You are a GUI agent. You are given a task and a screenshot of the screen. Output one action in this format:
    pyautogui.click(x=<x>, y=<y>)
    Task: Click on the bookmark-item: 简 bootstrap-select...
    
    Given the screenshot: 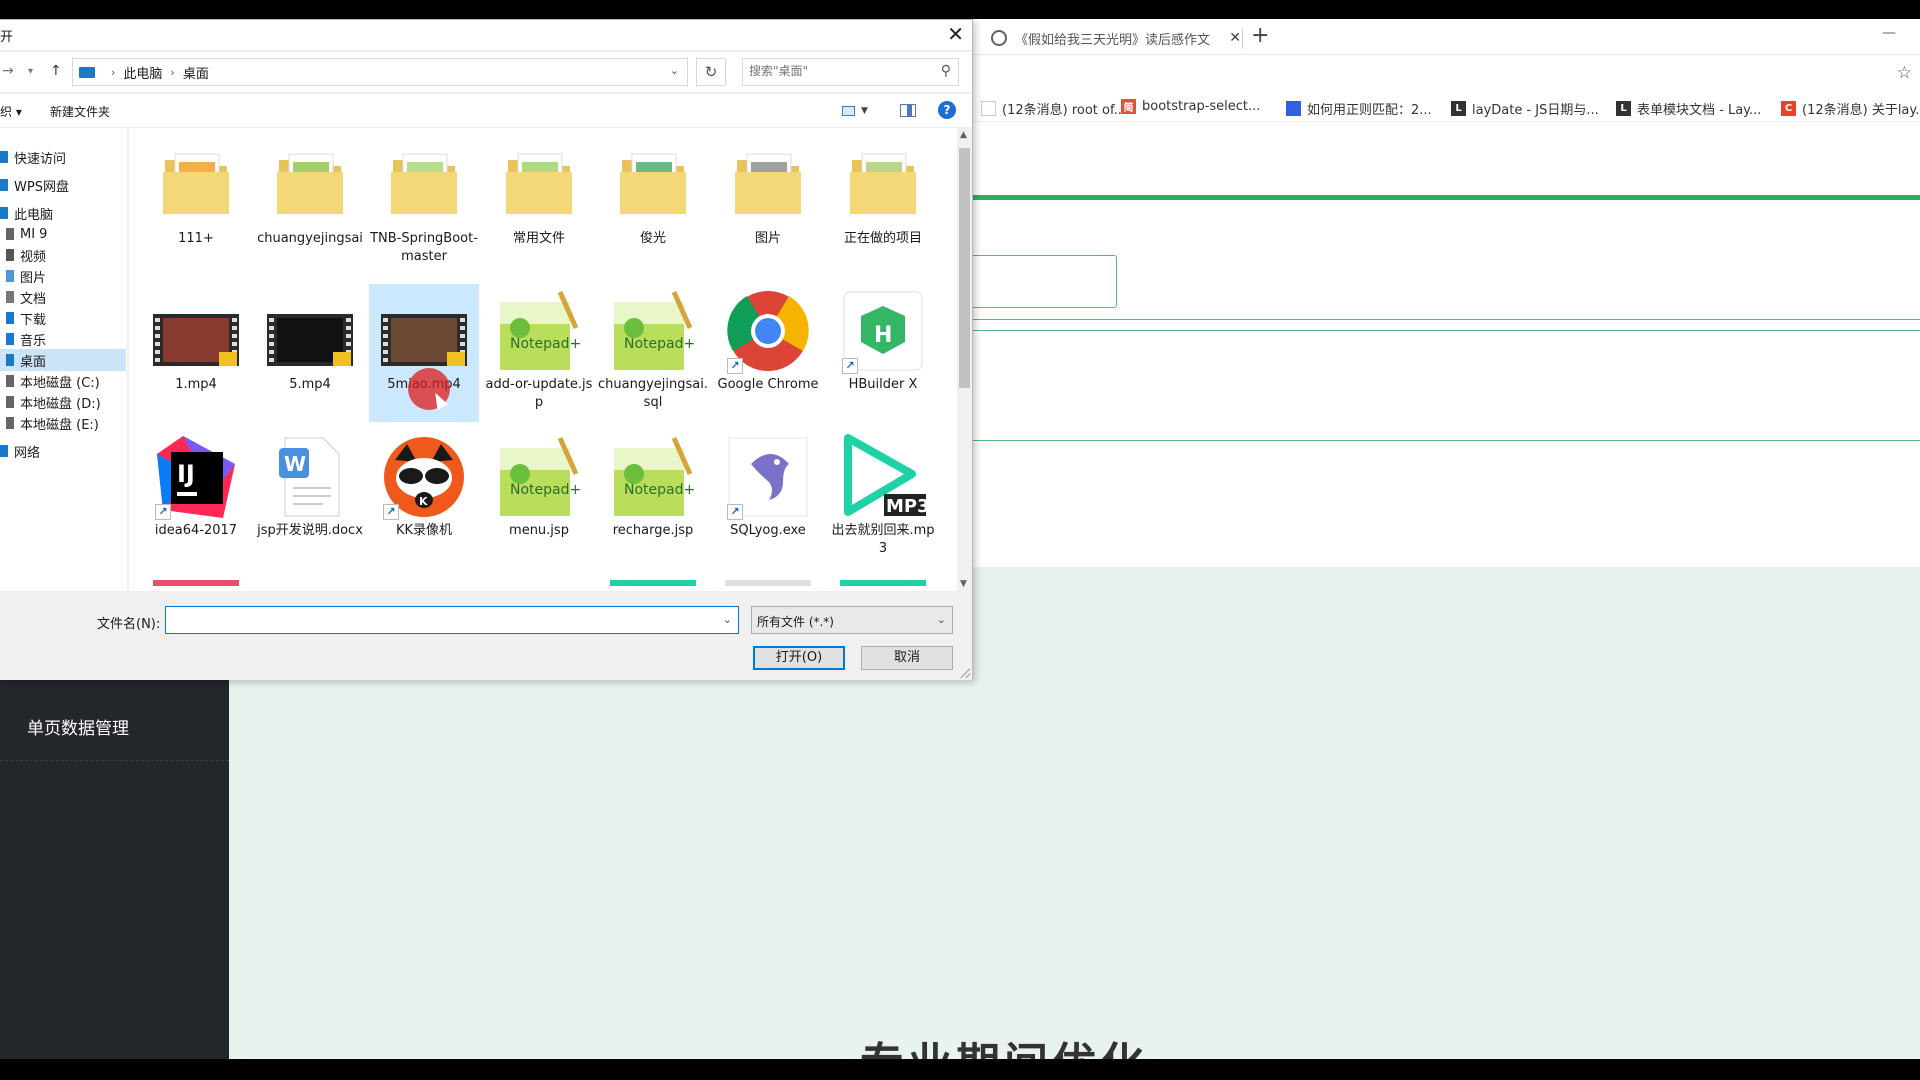 What is the action you would take?
    pyautogui.click(x=1190, y=106)
    